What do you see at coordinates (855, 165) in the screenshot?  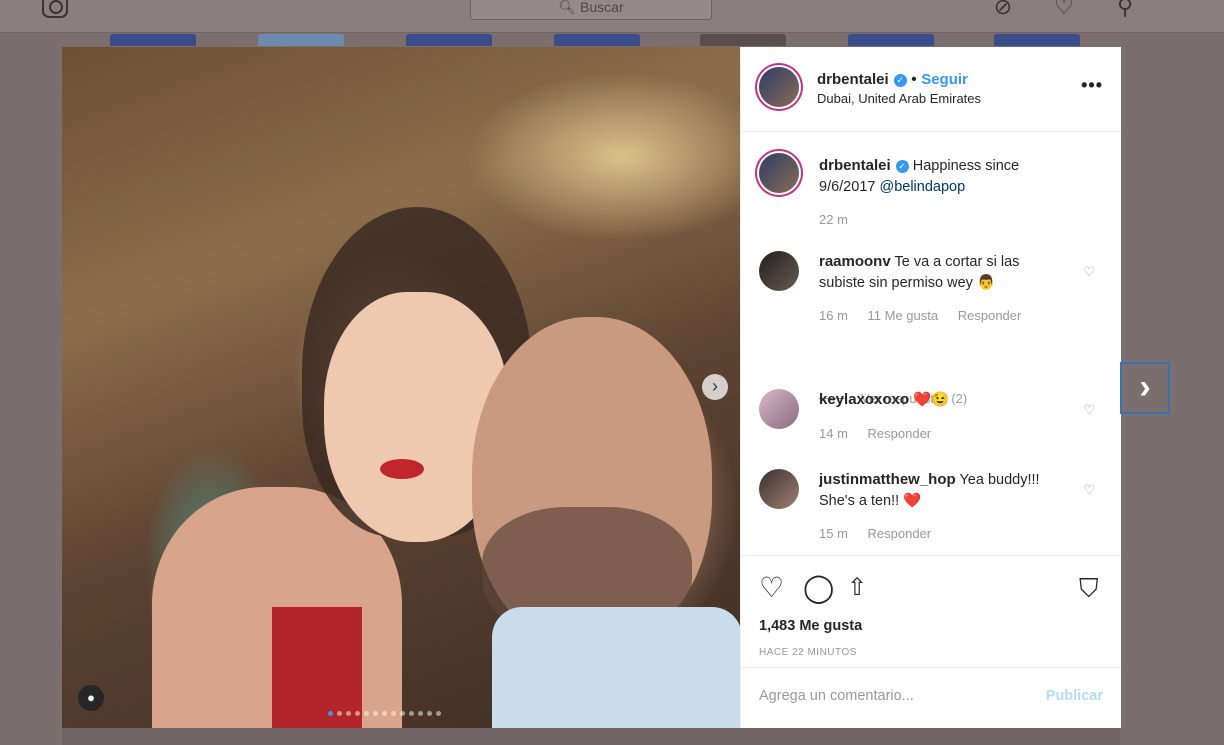 I see `caption-username: drbentalei` at bounding box center [855, 165].